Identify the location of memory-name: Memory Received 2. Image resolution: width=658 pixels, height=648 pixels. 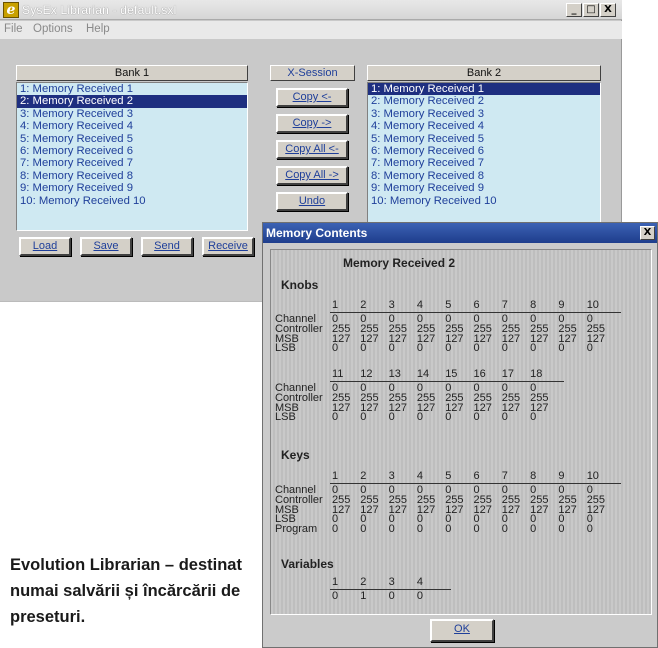
(399, 263).